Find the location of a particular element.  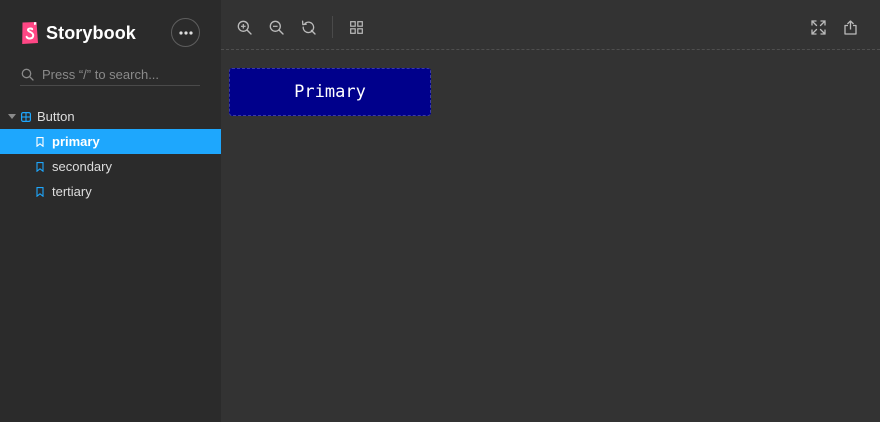

story-label: secondary is located at coordinates (82, 166).